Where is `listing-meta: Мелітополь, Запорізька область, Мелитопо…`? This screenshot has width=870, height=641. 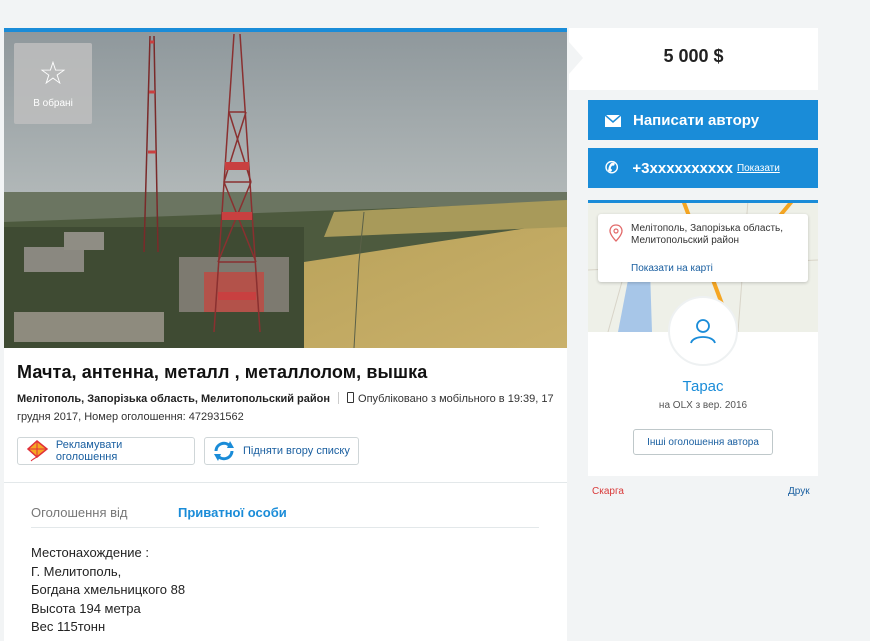 listing-meta: Мелітополь, Запорізька область, Мелитопо… is located at coordinates (287, 408).